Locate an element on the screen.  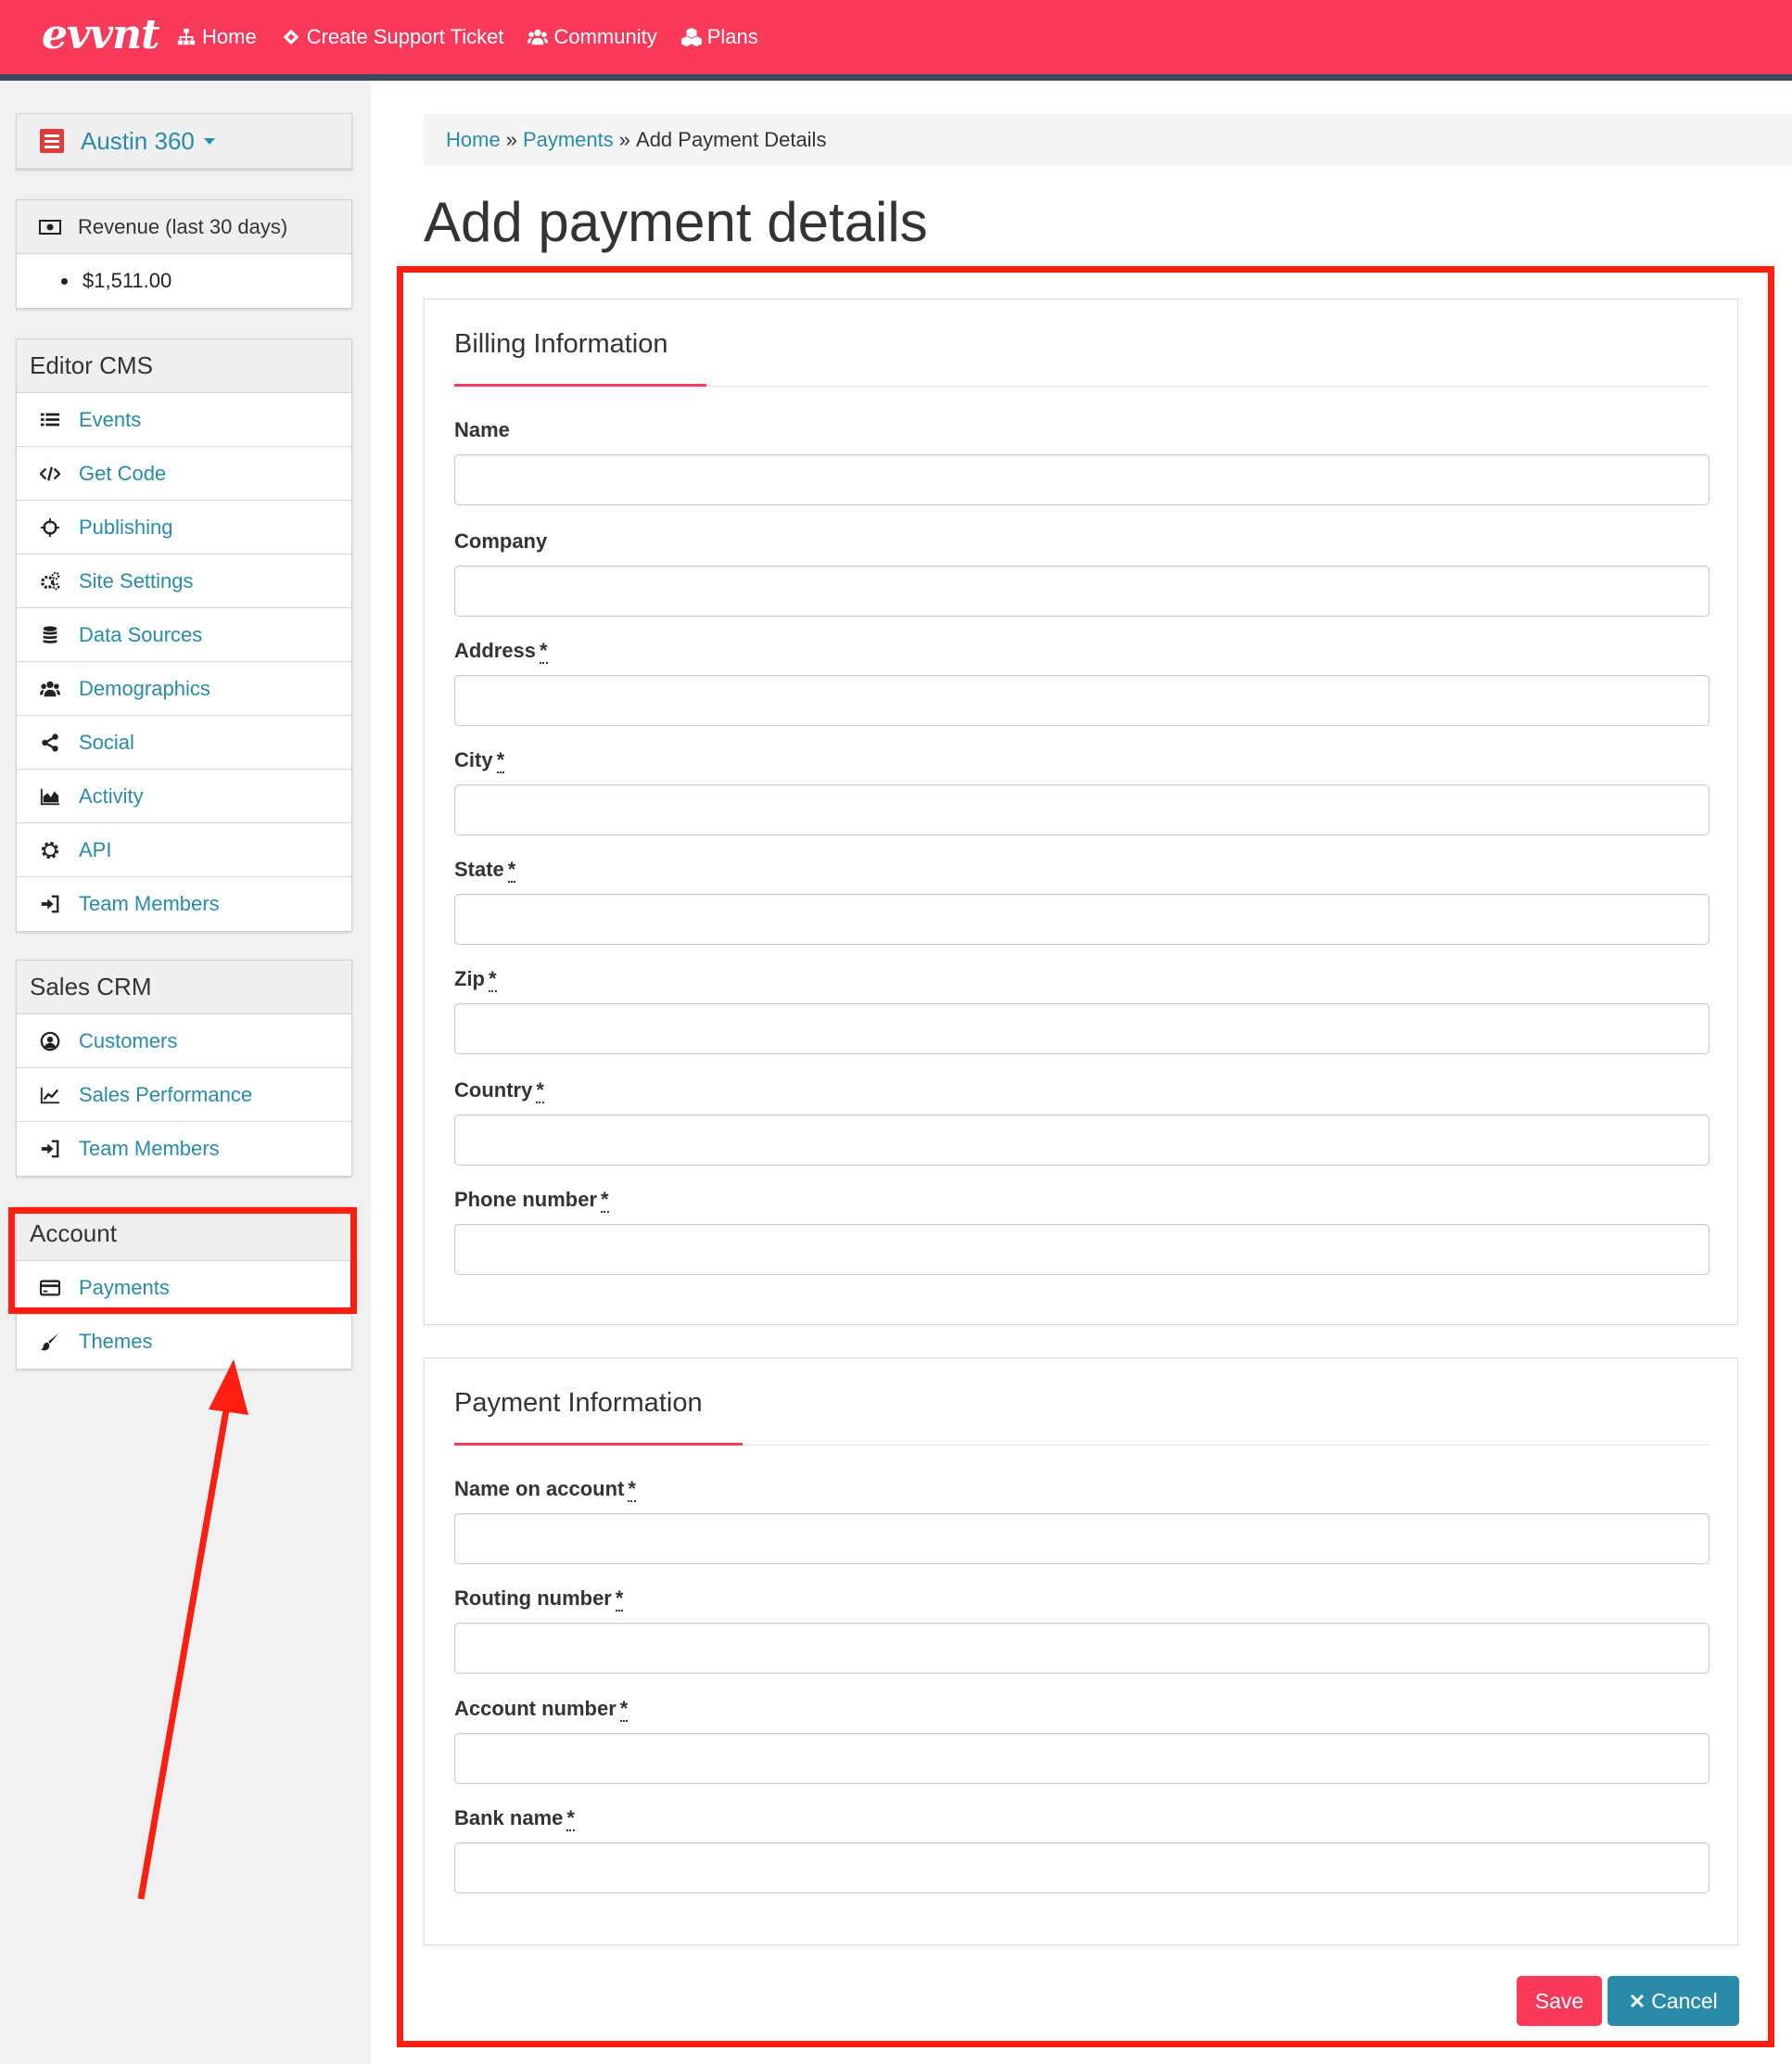
nav-plans-link: Plans is located at coordinates (719, 37).